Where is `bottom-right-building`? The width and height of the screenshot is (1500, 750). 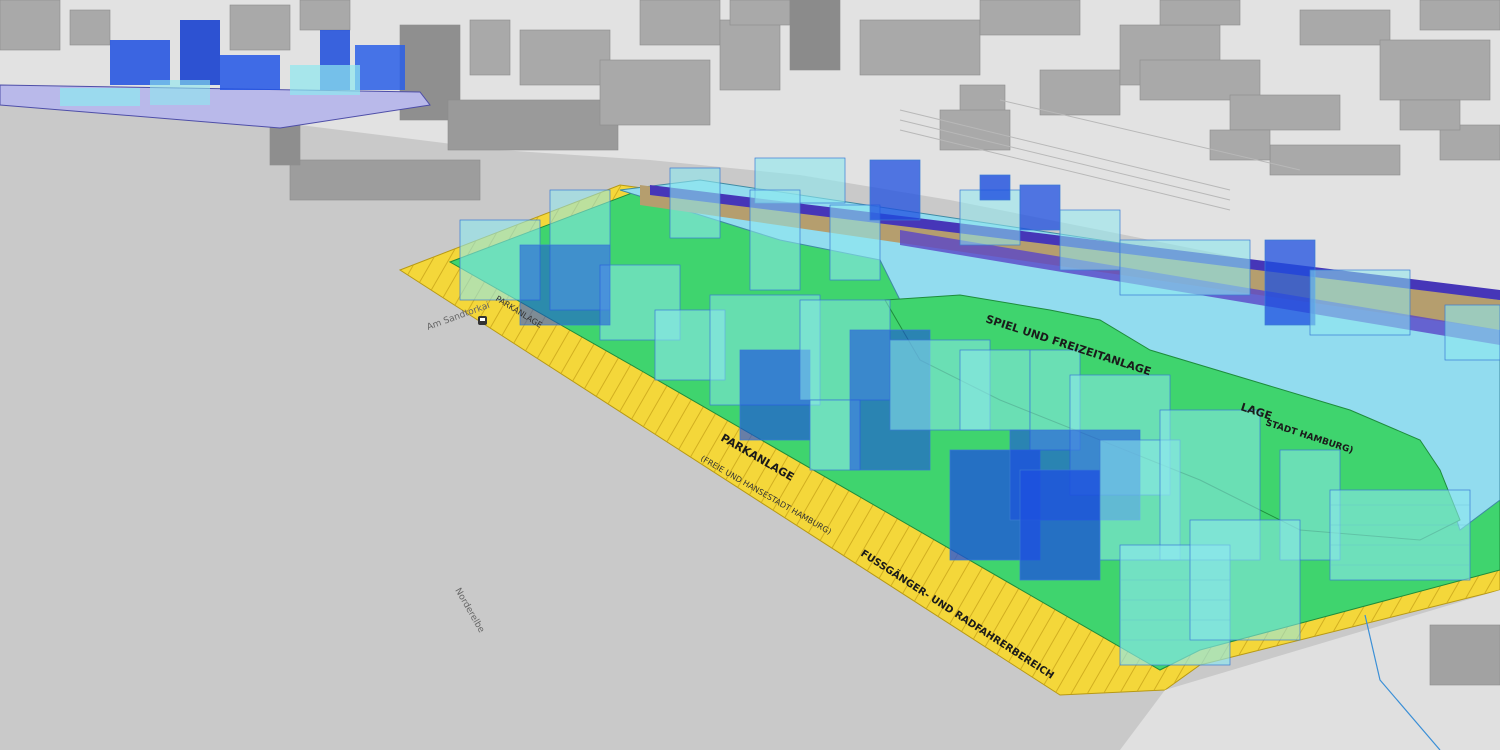
bottom-right-building is located at coordinates (1464, 655).